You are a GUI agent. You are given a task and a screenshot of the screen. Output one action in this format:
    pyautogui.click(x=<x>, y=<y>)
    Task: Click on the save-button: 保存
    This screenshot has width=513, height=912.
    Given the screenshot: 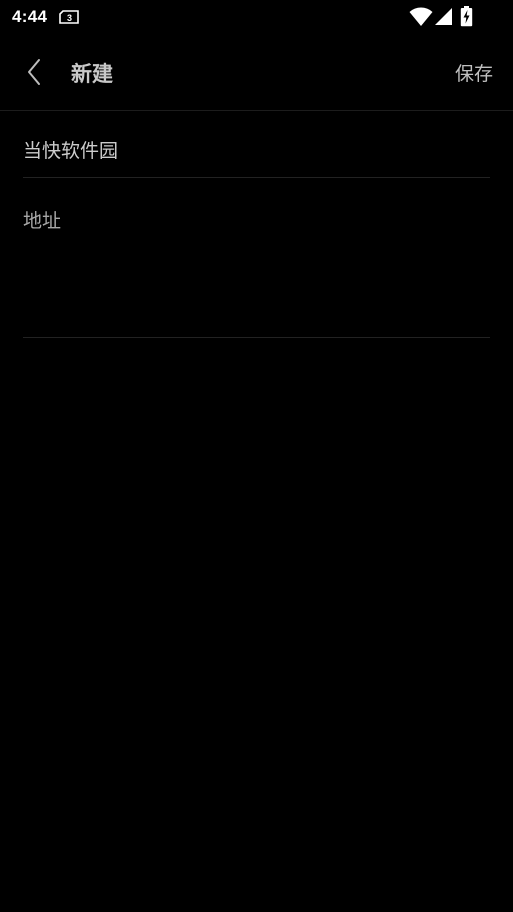 What is the action you would take?
    pyautogui.click(x=474, y=72)
    